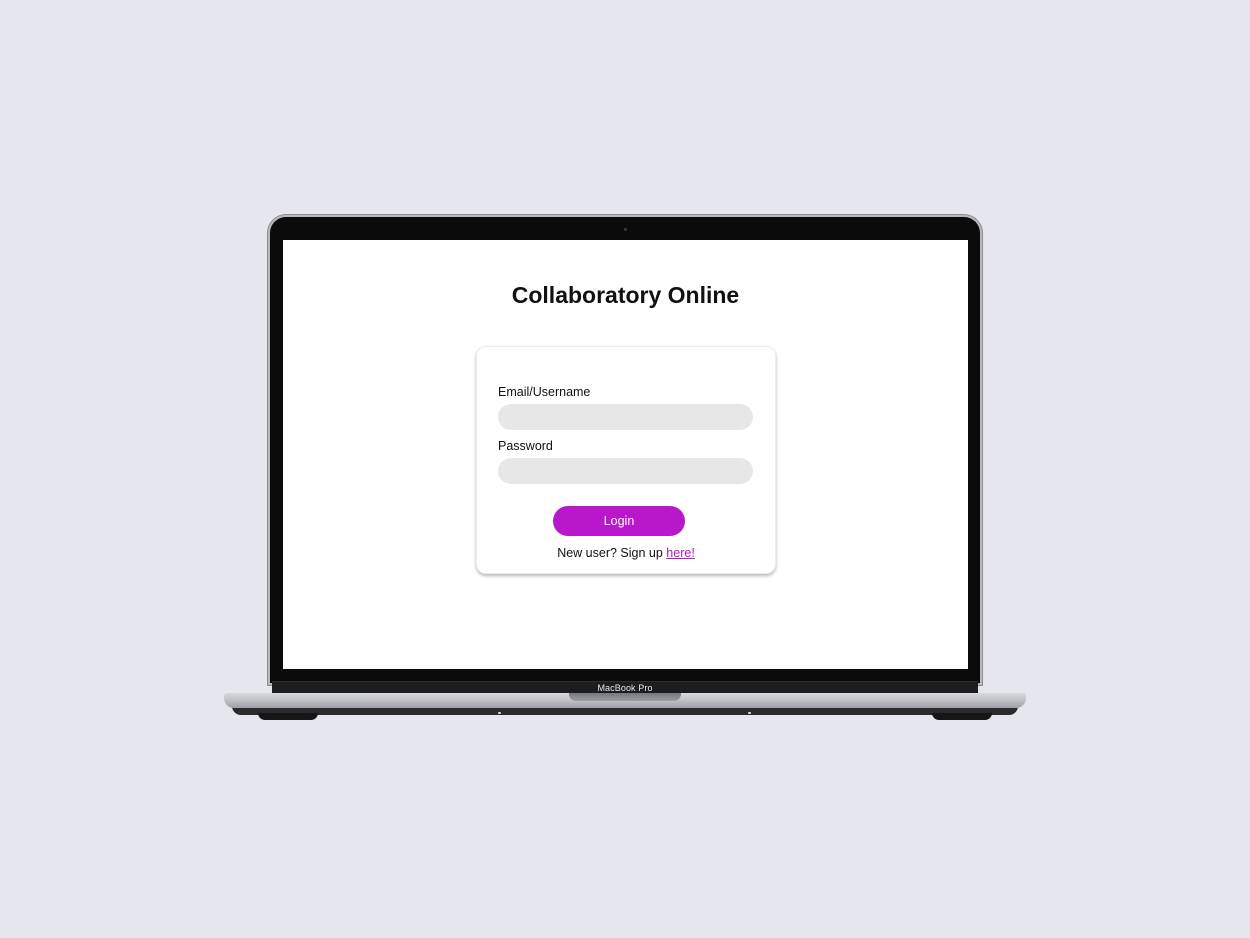  Describe the element at coordinates (525, 446) in the screenshot. I see `password-label: Password` at that location.